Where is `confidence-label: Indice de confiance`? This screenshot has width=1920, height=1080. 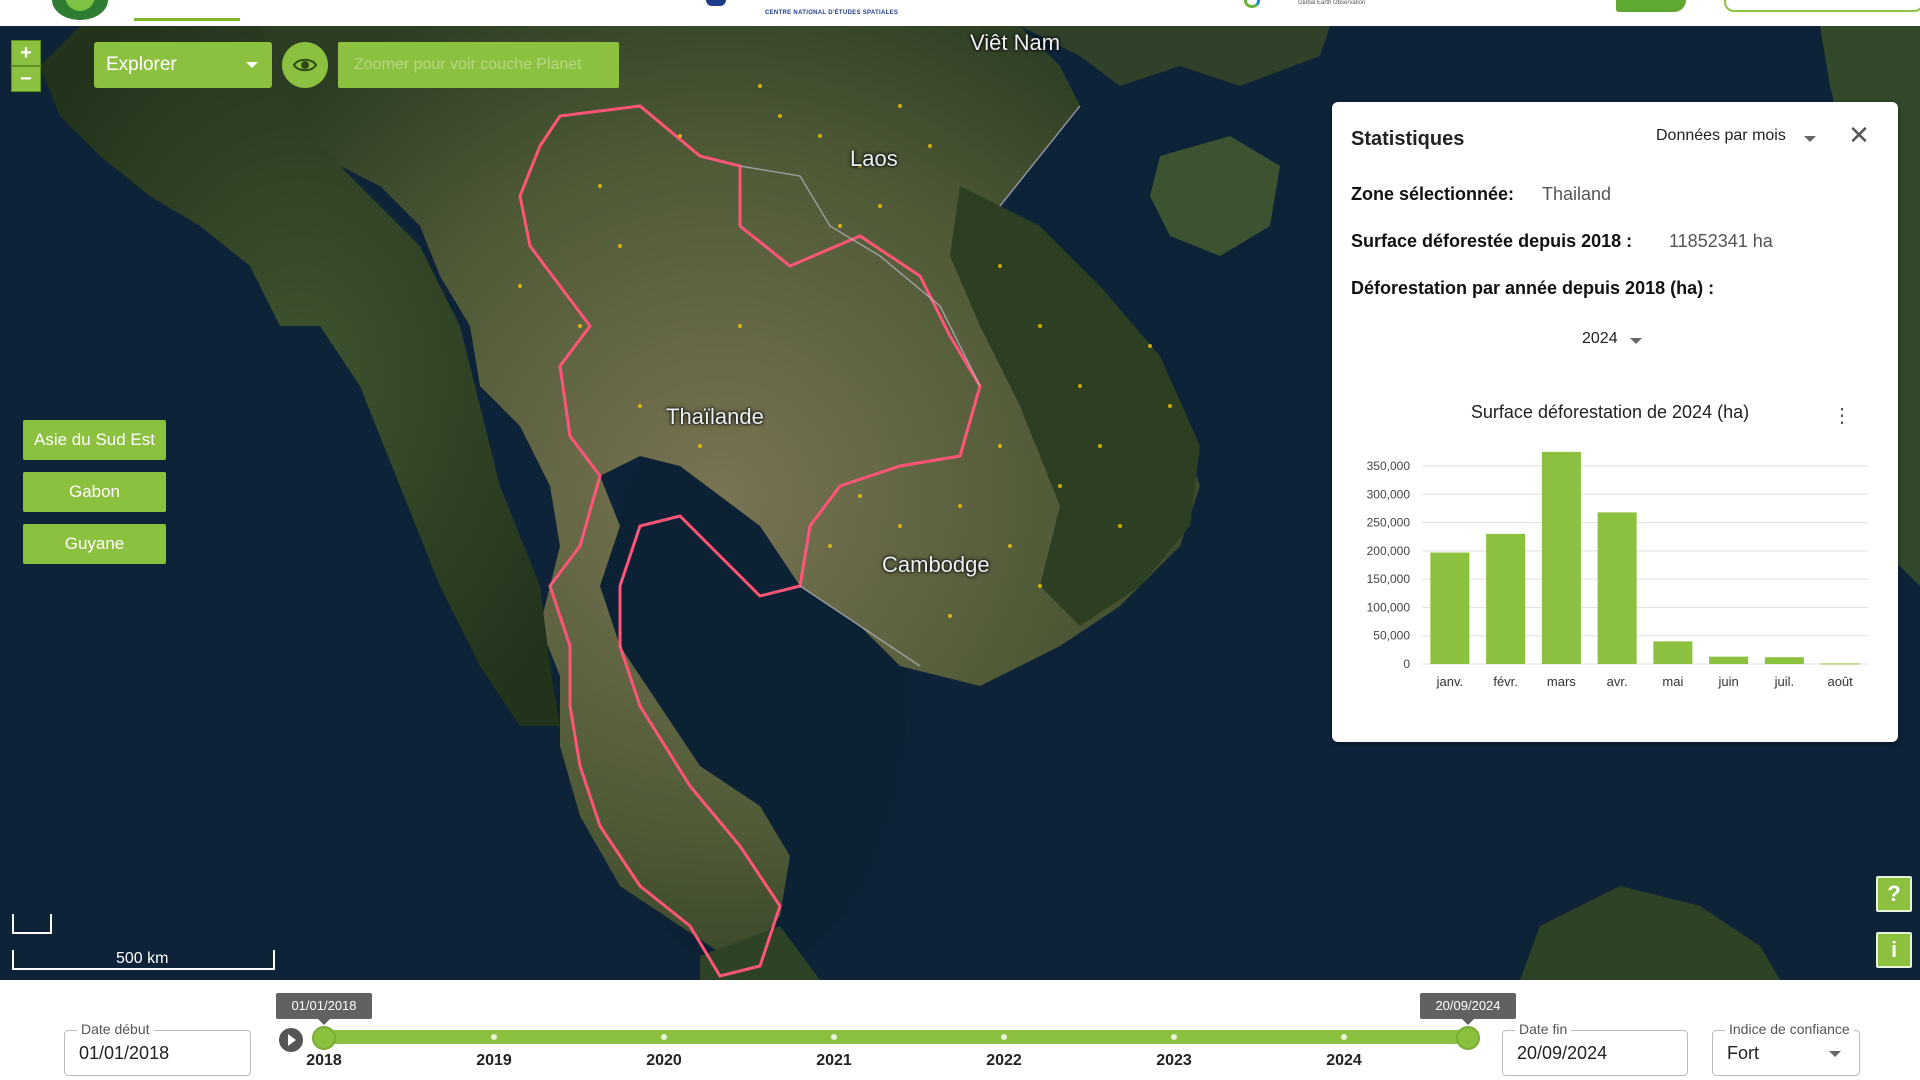 confidence-label: Indice de confiance is located at coordinates (1789, 1029).